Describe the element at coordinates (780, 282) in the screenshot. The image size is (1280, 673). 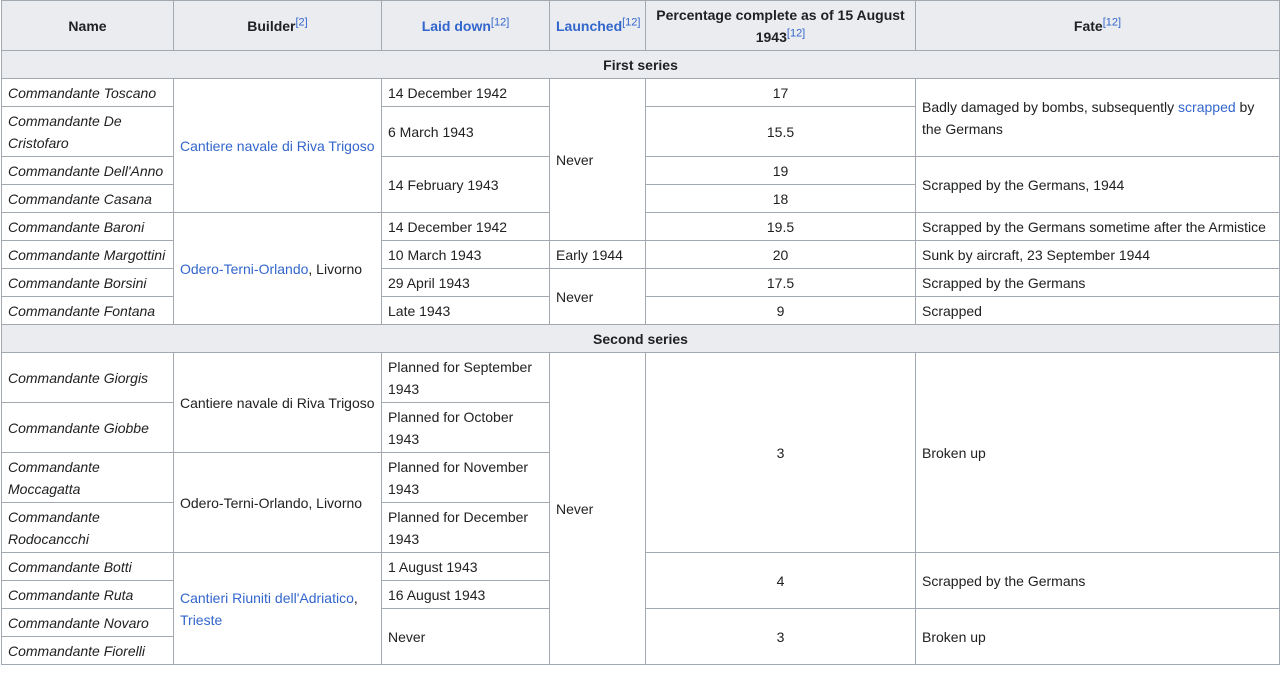
I see `percentage-cell: 17.5` at that location.